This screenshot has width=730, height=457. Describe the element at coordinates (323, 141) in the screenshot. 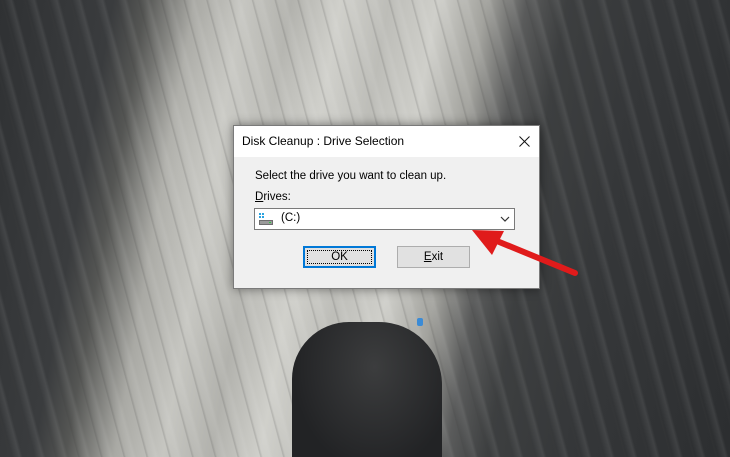

I see `dialog-title: Disk Cleanup : Drive Selection` at that location.